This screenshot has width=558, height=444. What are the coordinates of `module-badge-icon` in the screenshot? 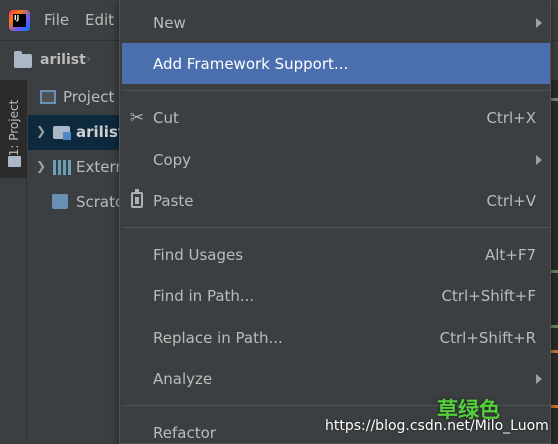 It's located at (67, 136).